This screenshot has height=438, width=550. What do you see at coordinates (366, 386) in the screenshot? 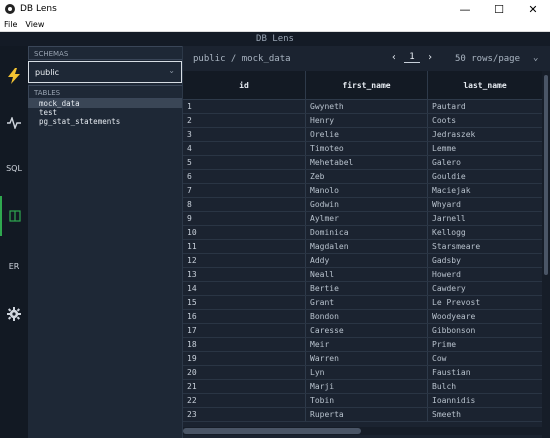
I see `table-cell-first-name: Marji` at bounding box center [366, 386].